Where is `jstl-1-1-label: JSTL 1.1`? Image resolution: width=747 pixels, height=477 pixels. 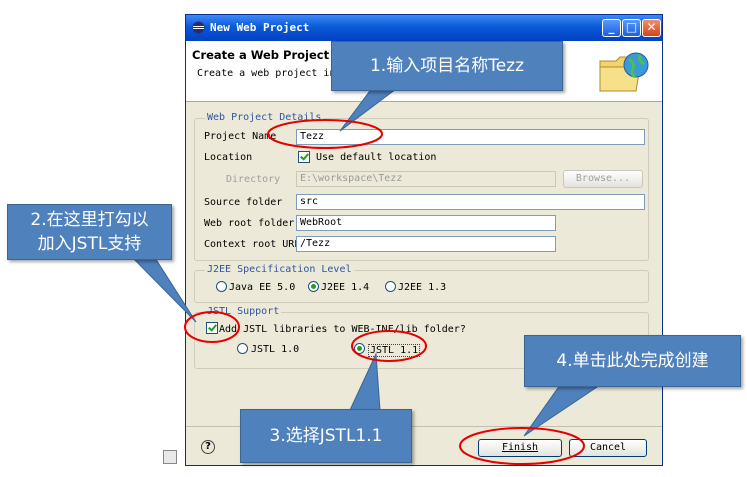
jstl-1-1-label: JSTL 1.1 is located at coordinates (394, 350).